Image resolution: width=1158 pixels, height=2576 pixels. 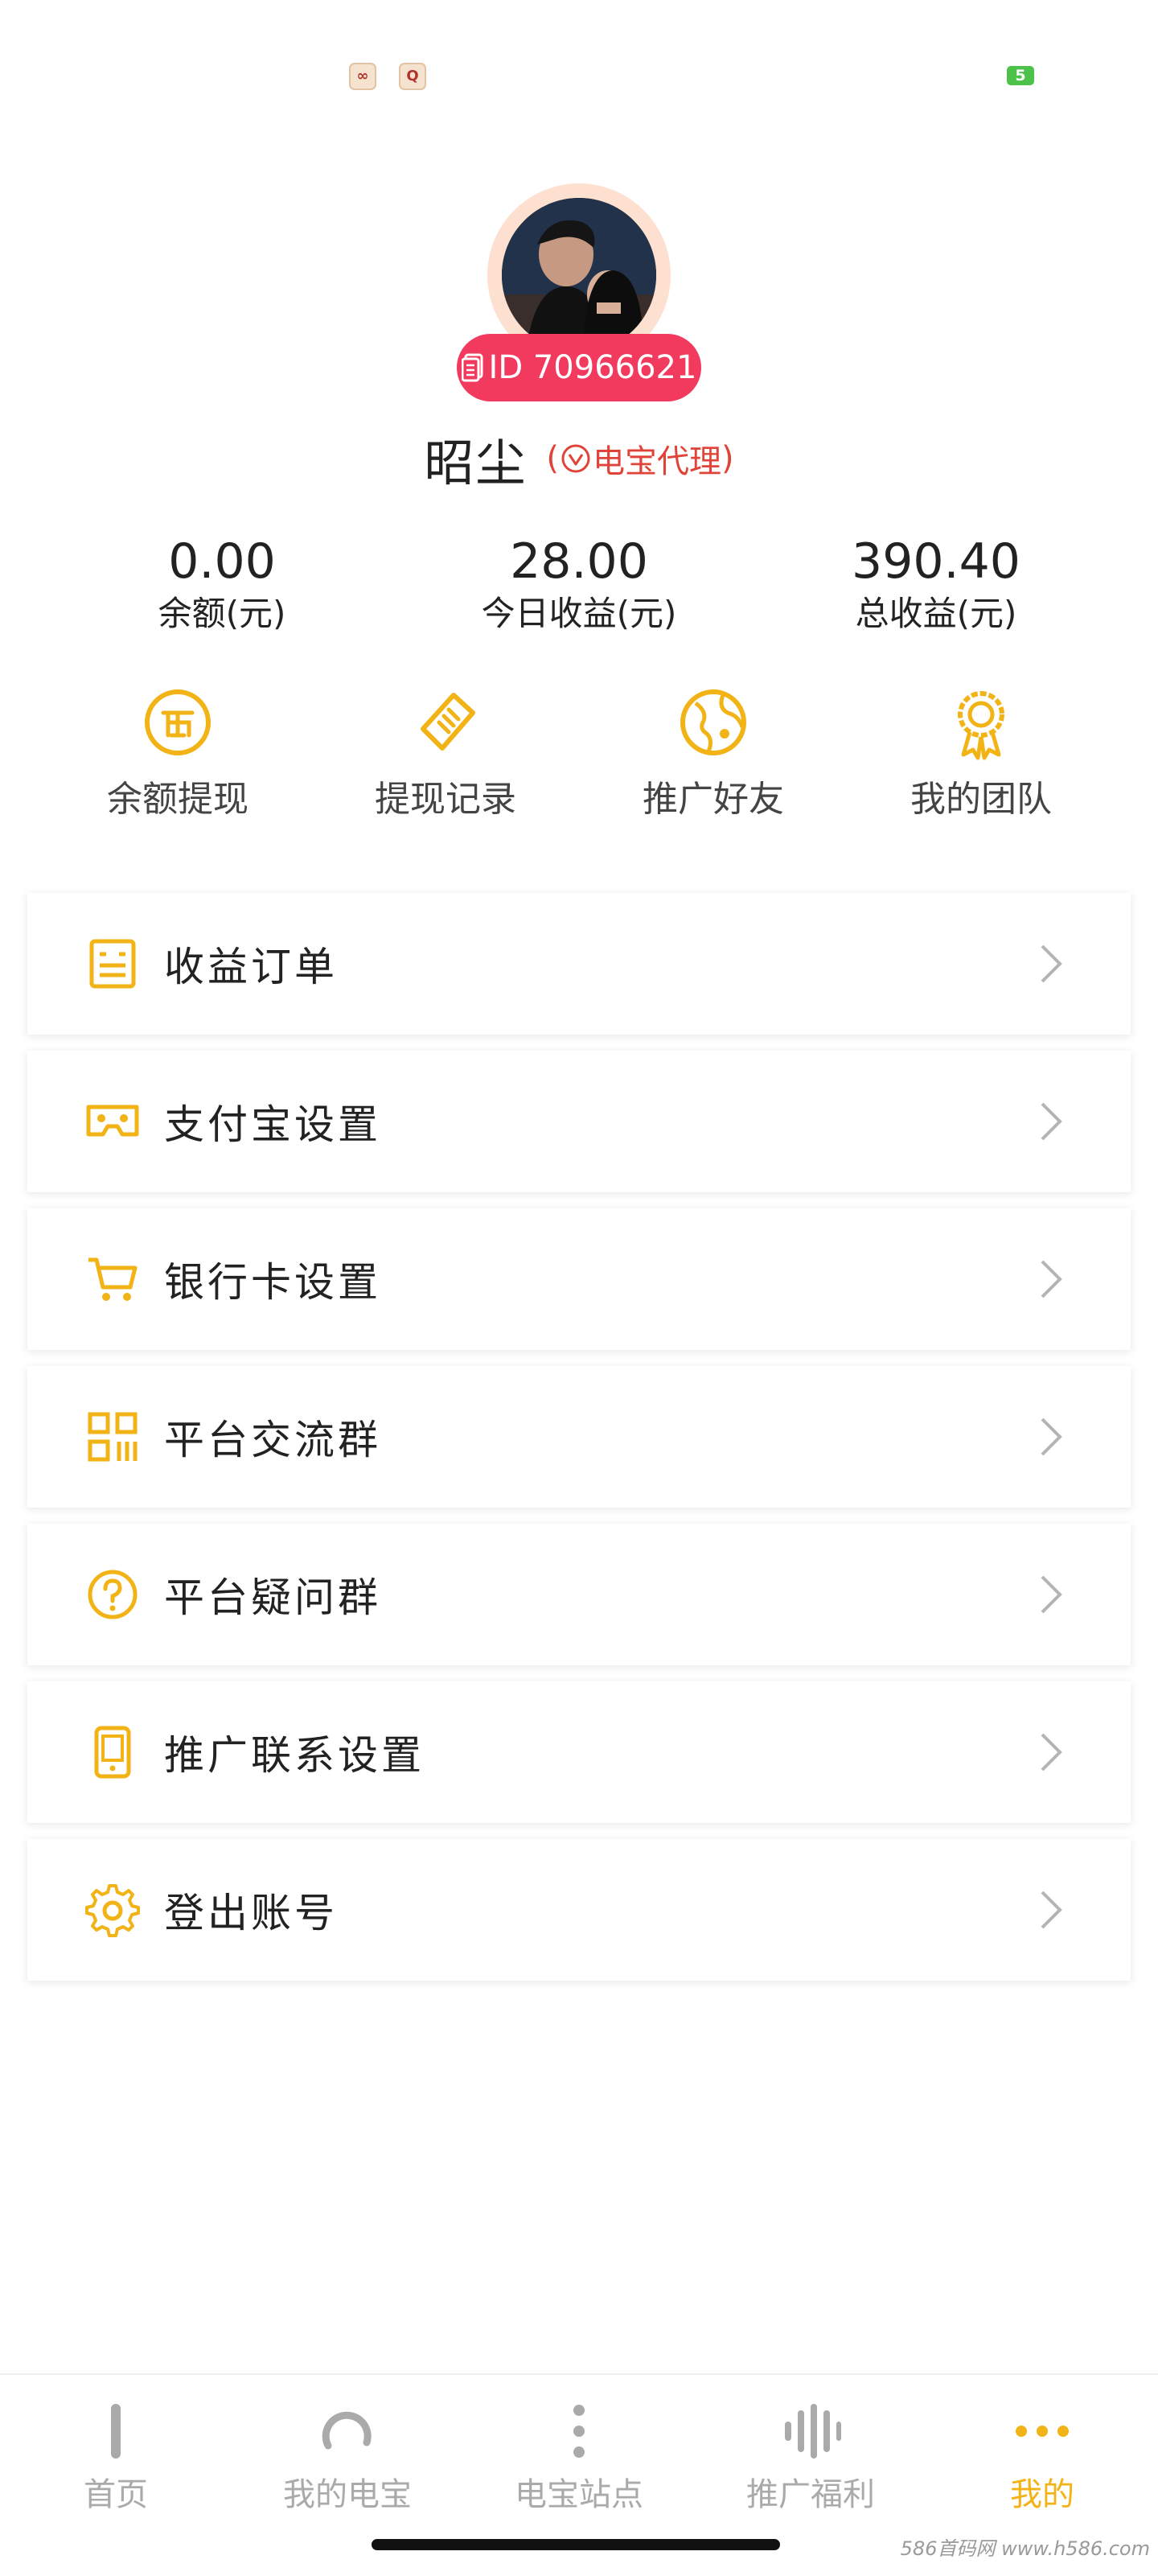 I want to click on profile-name-row: 昭尘 ( 电宝代理 ), so click(x=579, y=458).